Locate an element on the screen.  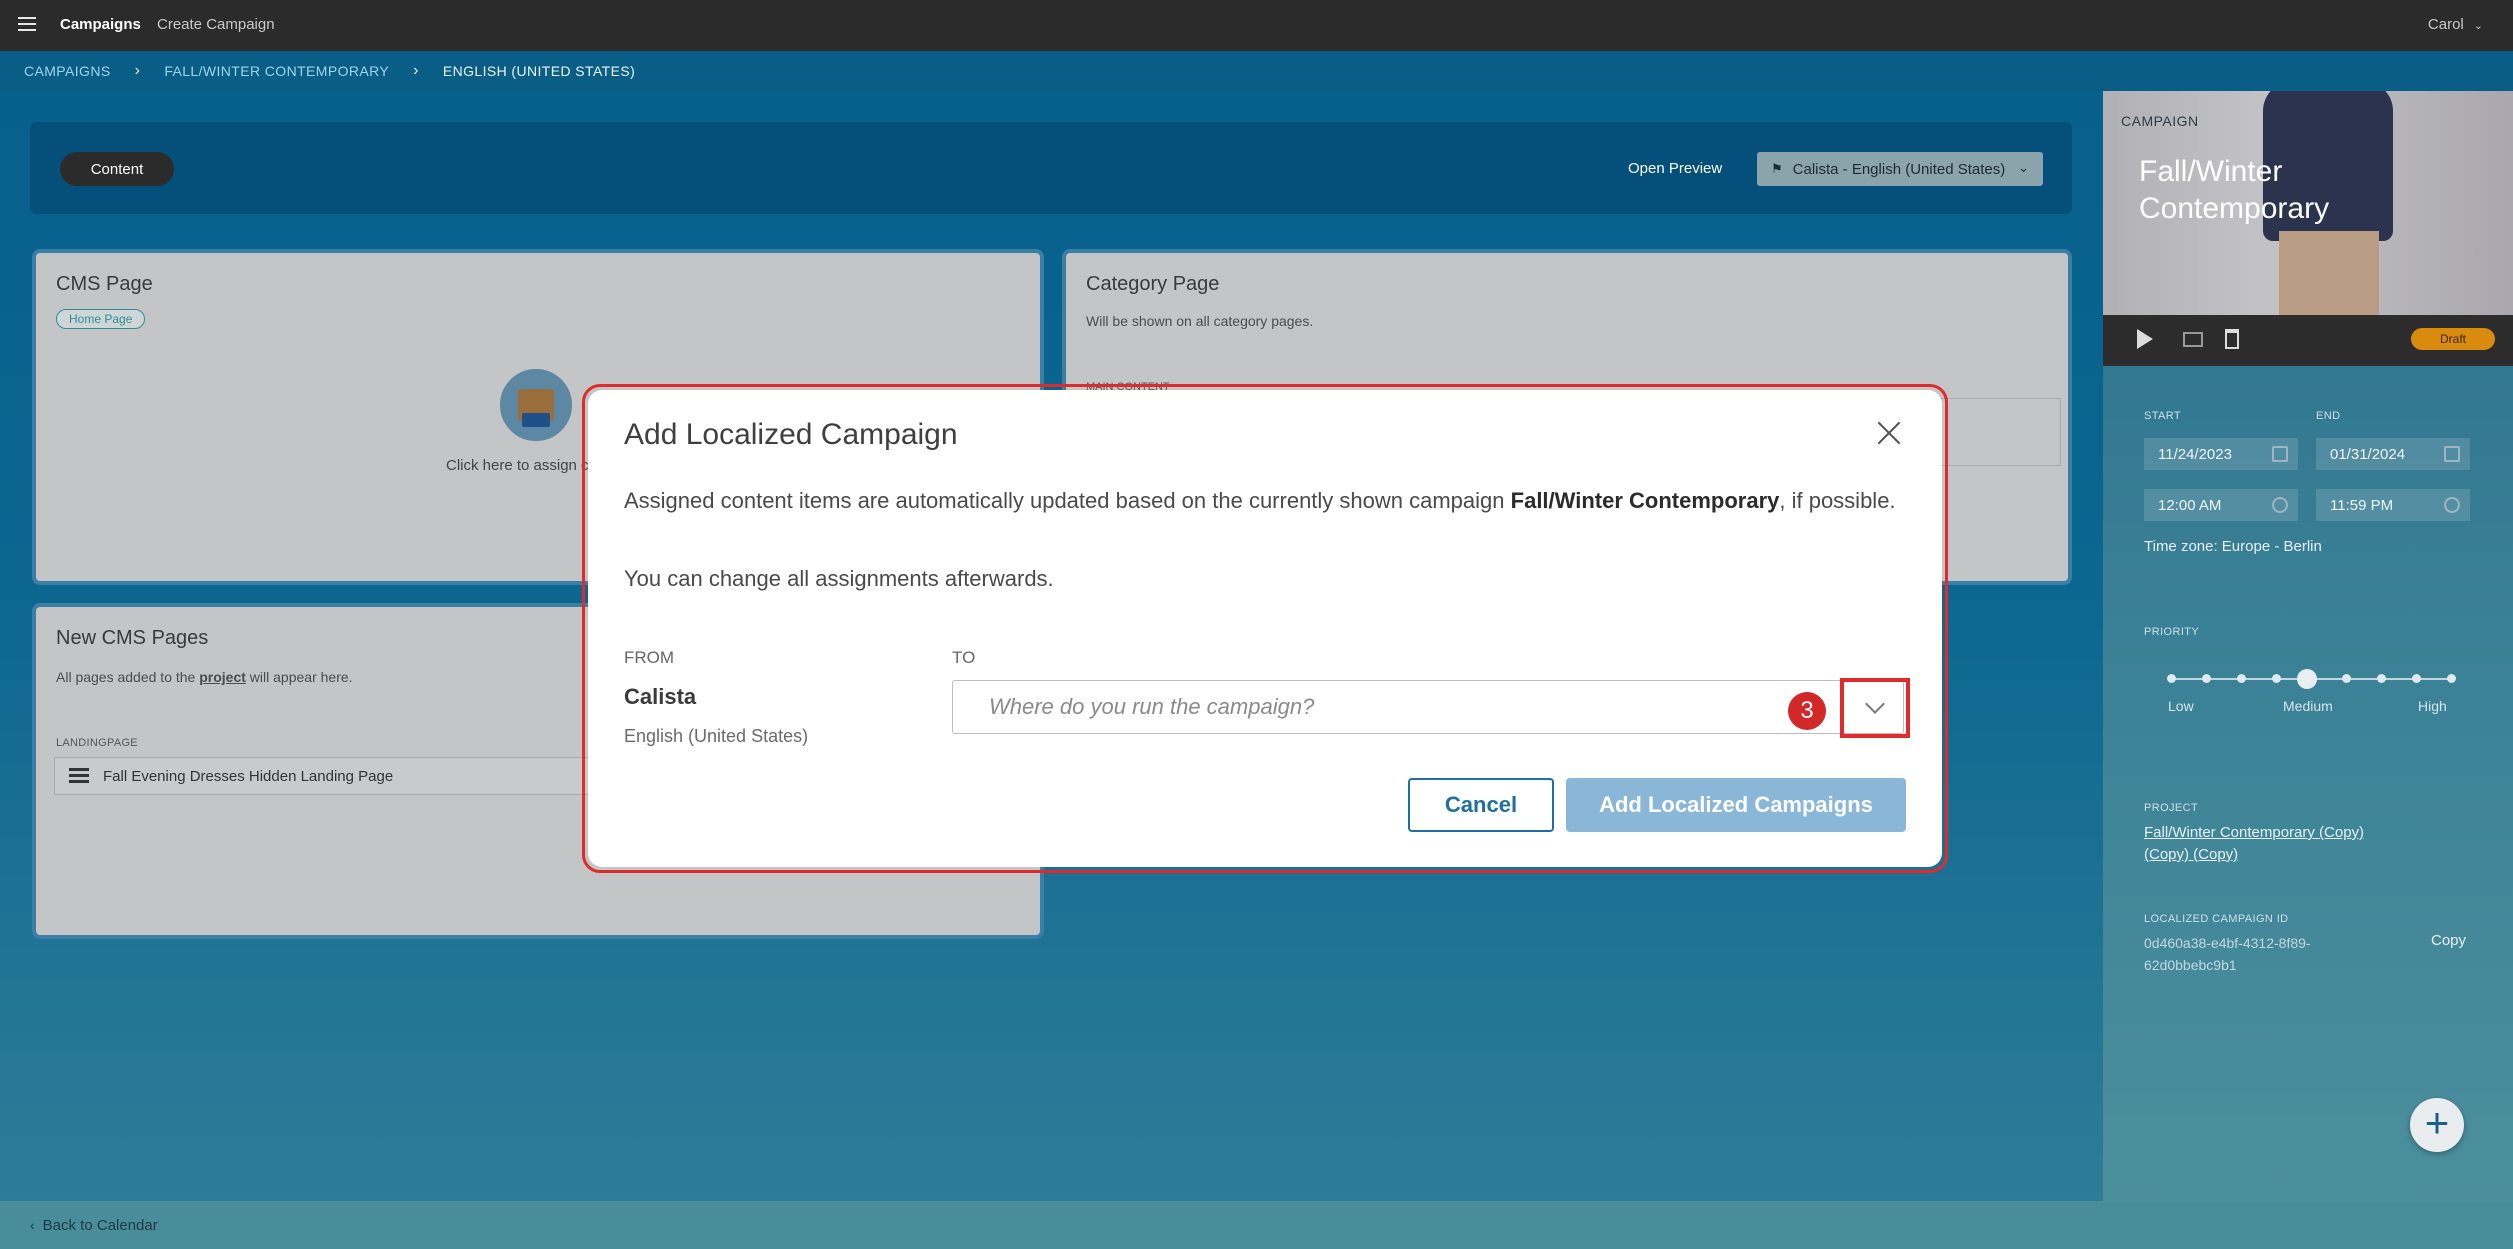
top-bar: Campaigns Create Campaign Carol ⌄ is located at coordinates (1256, 25).